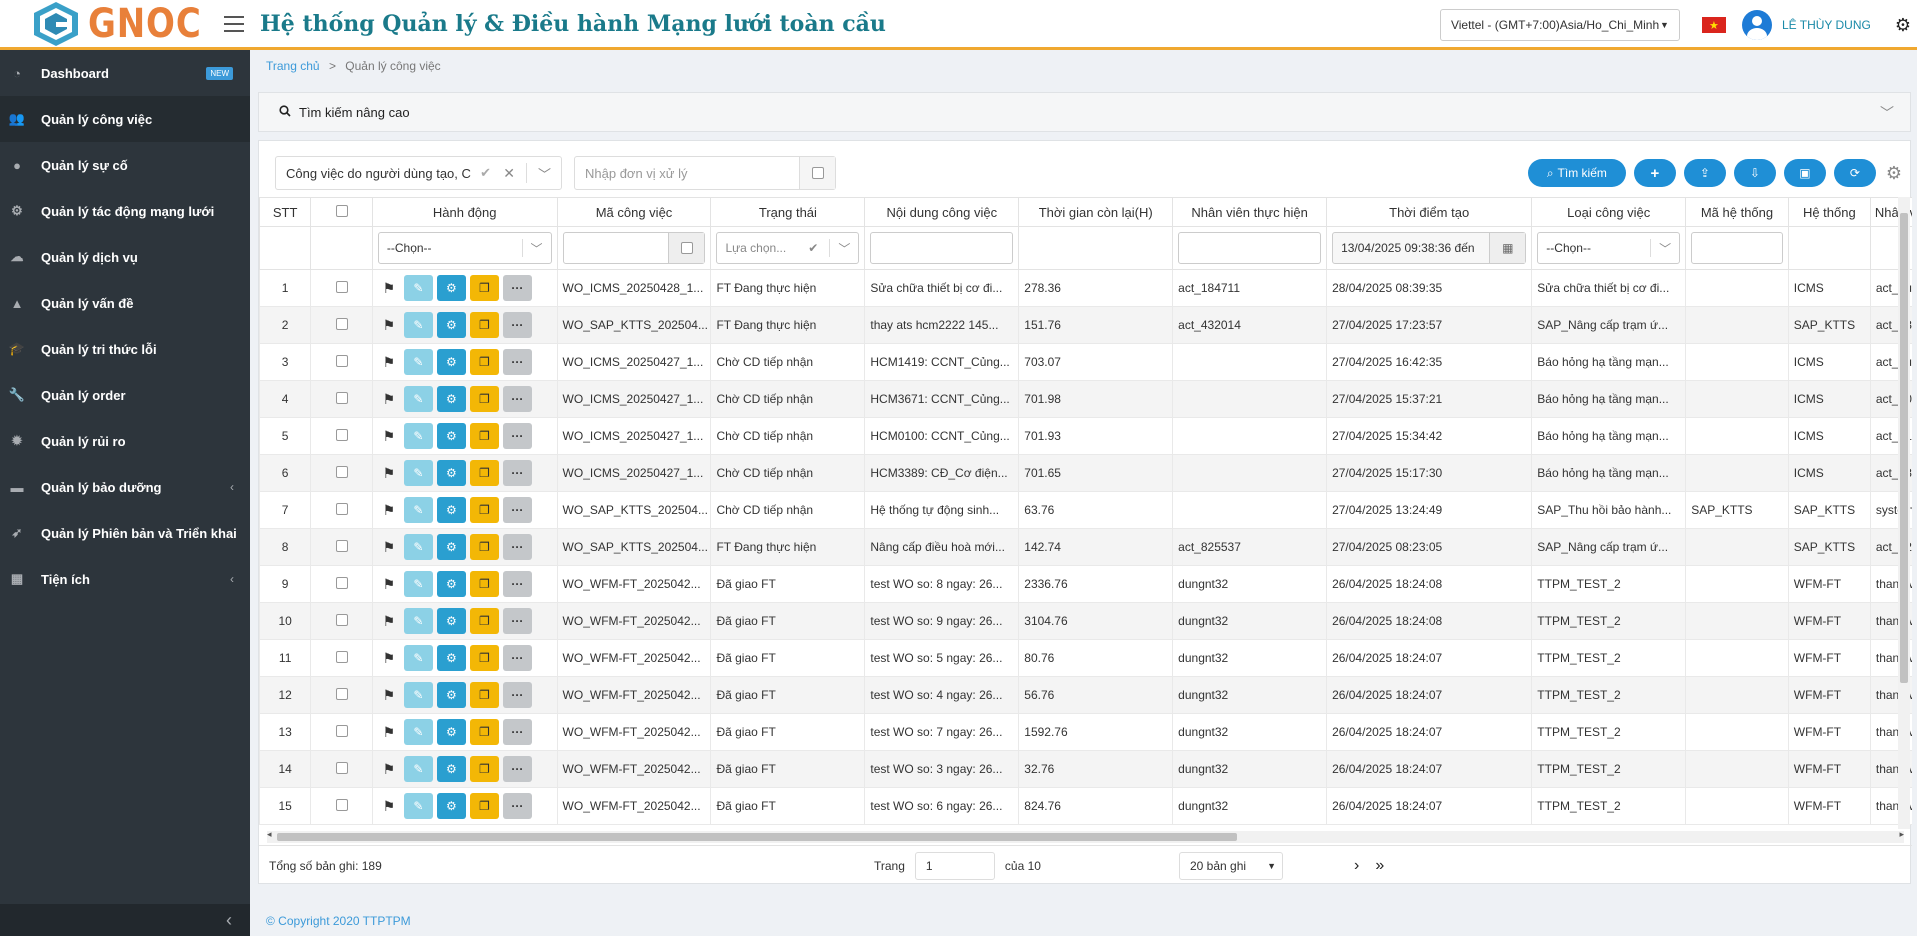 Image resolution: width=1917 pixels, height=936 pixels. What do you see at coordinates (1756, 25) in the screenshot?
I see `user-avatar-icon` at bounding box center [1756, 25].